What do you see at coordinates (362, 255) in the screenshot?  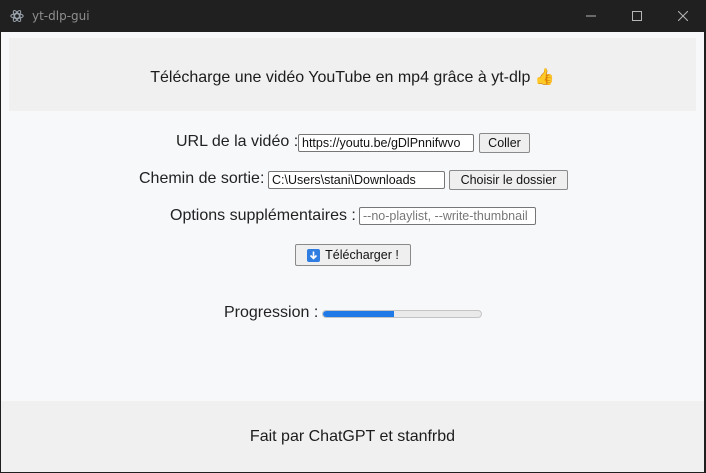 I see `download-button-label: Télécharger !` at bounding box center [362, 255].